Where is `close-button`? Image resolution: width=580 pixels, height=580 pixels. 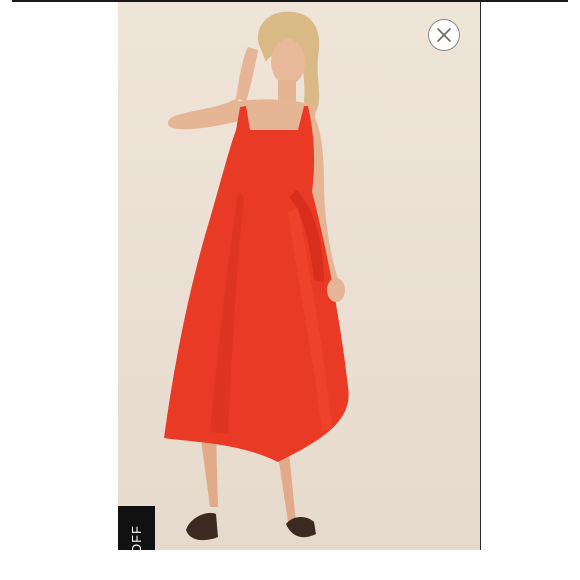 close-button is located at coordinates (444, 35).